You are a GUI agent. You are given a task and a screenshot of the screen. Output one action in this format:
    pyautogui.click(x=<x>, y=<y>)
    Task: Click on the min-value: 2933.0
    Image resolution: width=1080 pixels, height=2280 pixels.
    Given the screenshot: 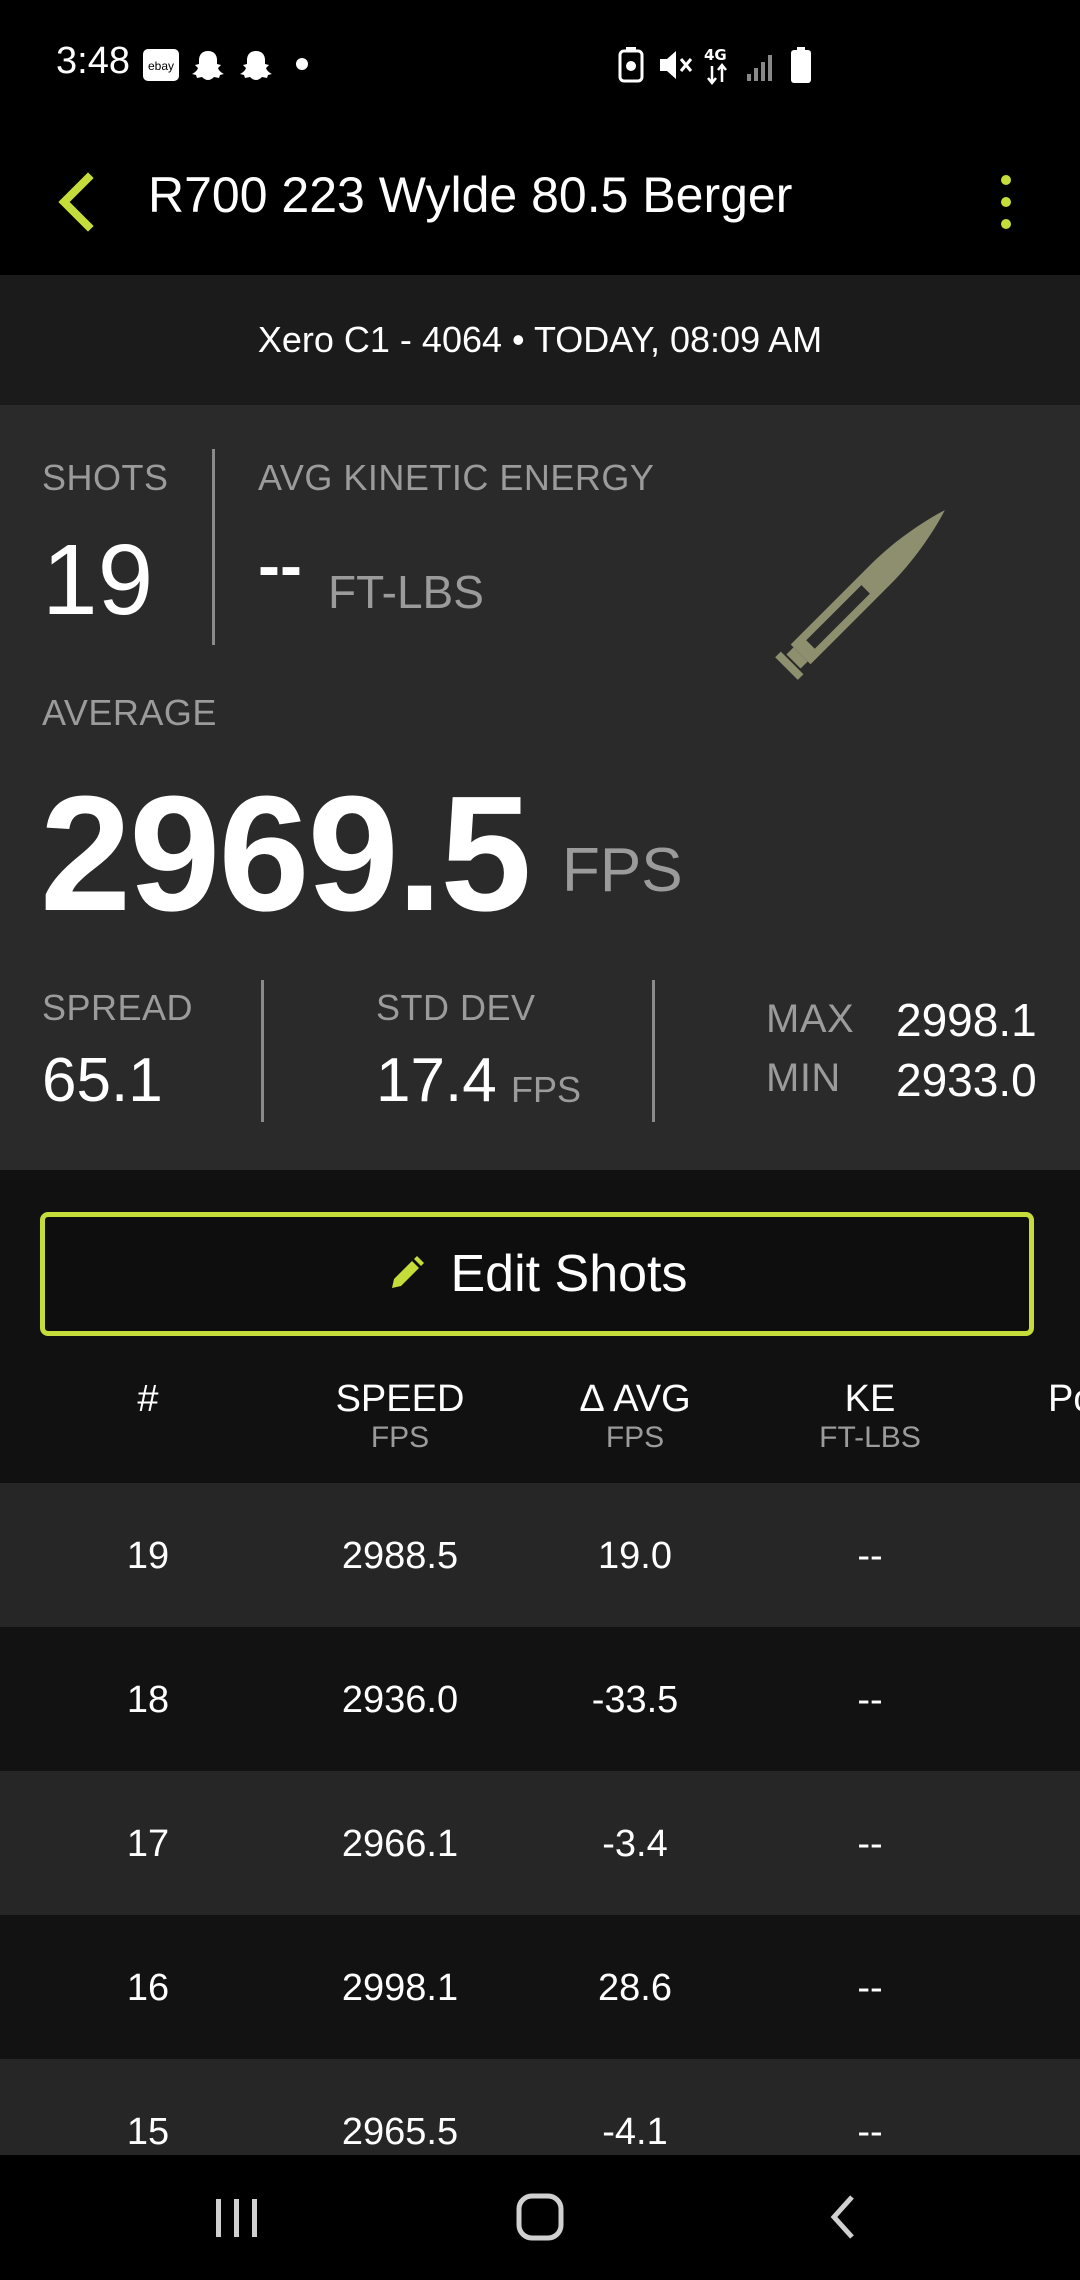 What is the action you would take?
    pyautogui.click(x=966, y=1080)
    